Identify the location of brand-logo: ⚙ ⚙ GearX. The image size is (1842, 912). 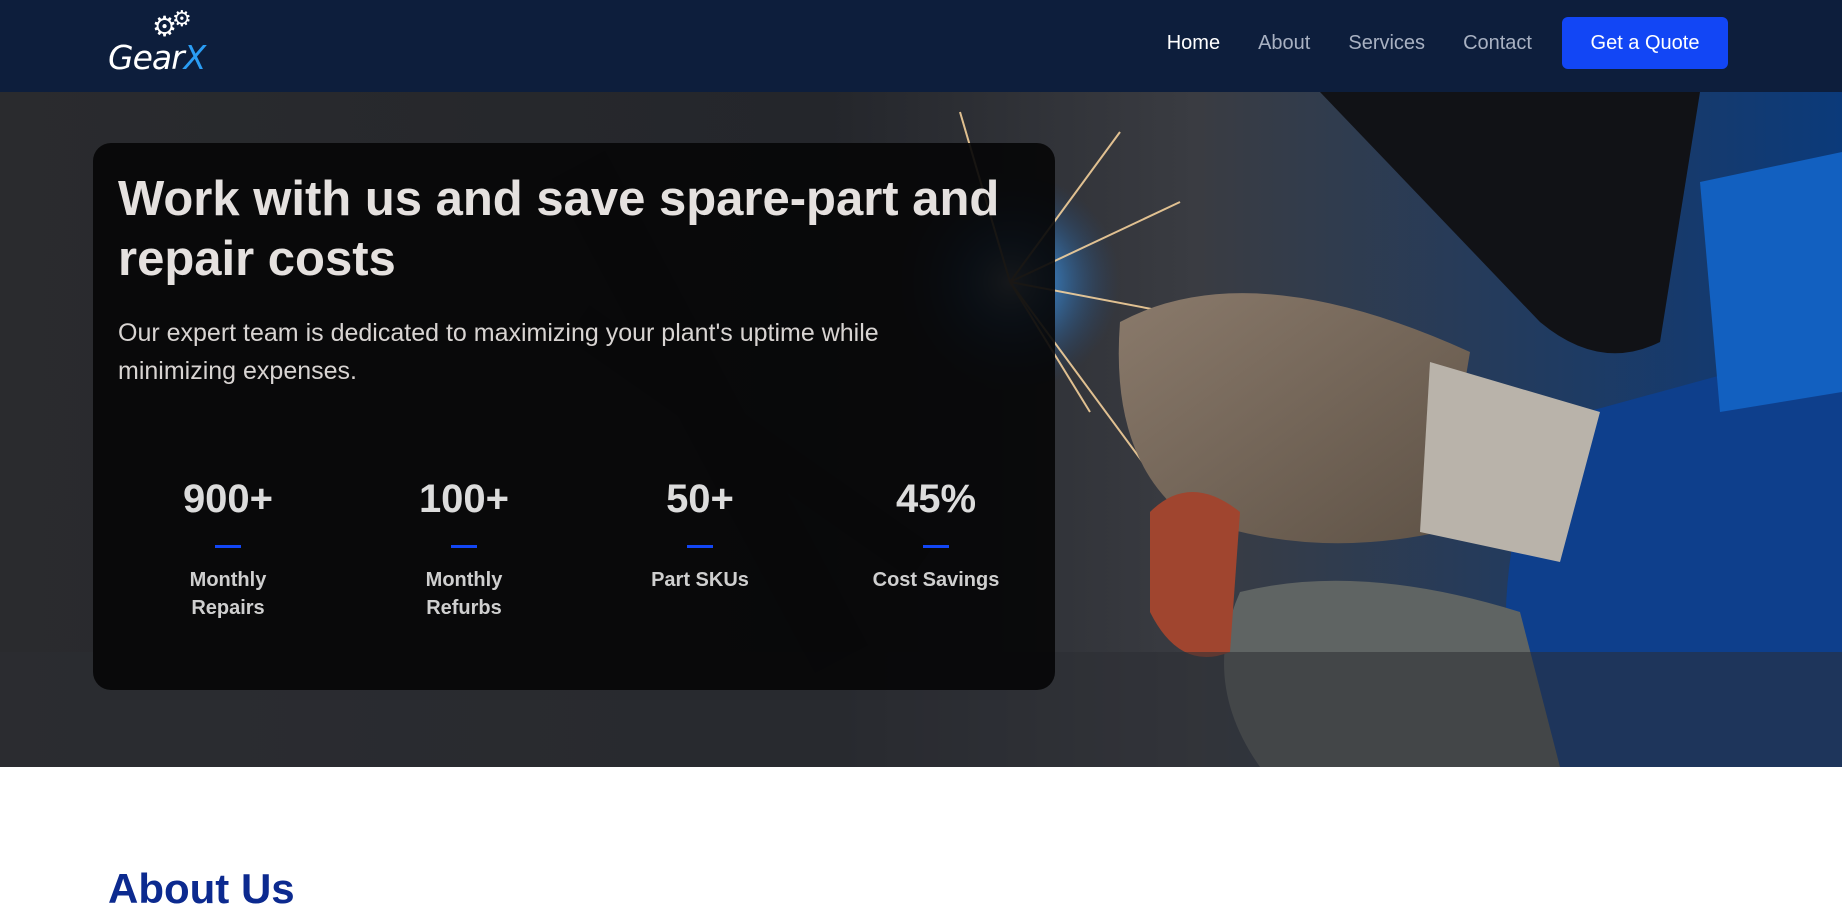
(163, 43).